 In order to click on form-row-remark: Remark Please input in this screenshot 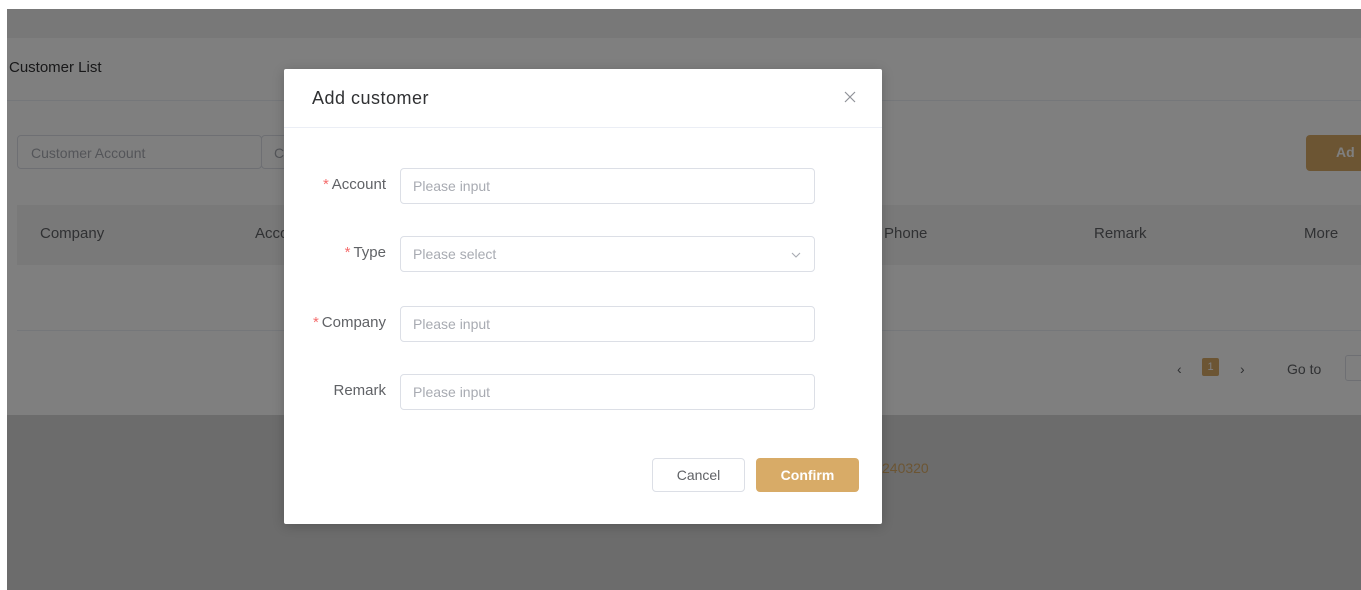, I will do `click(583, 392)`.